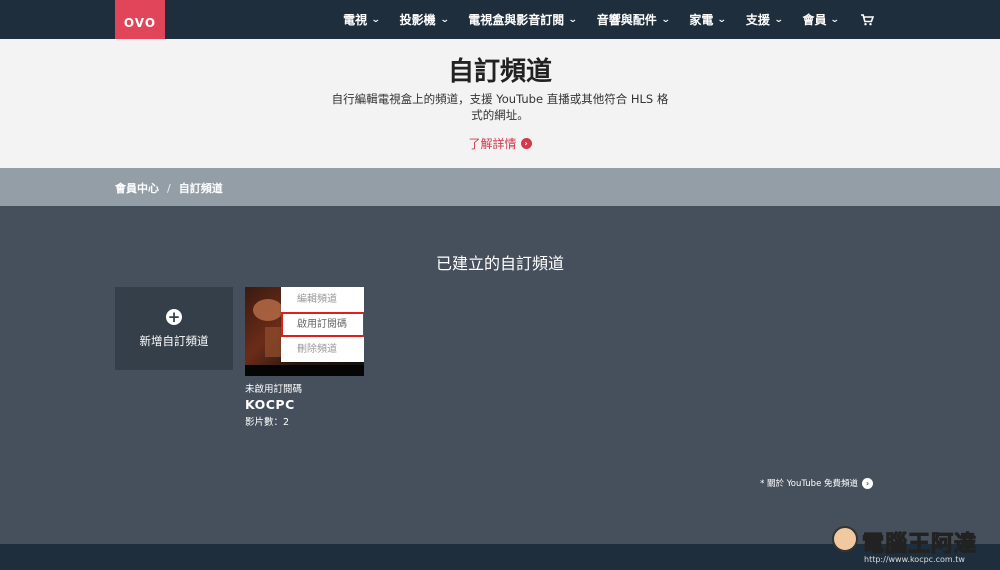  I want to click on page-title: 自訂頻道, so click(499, 72).